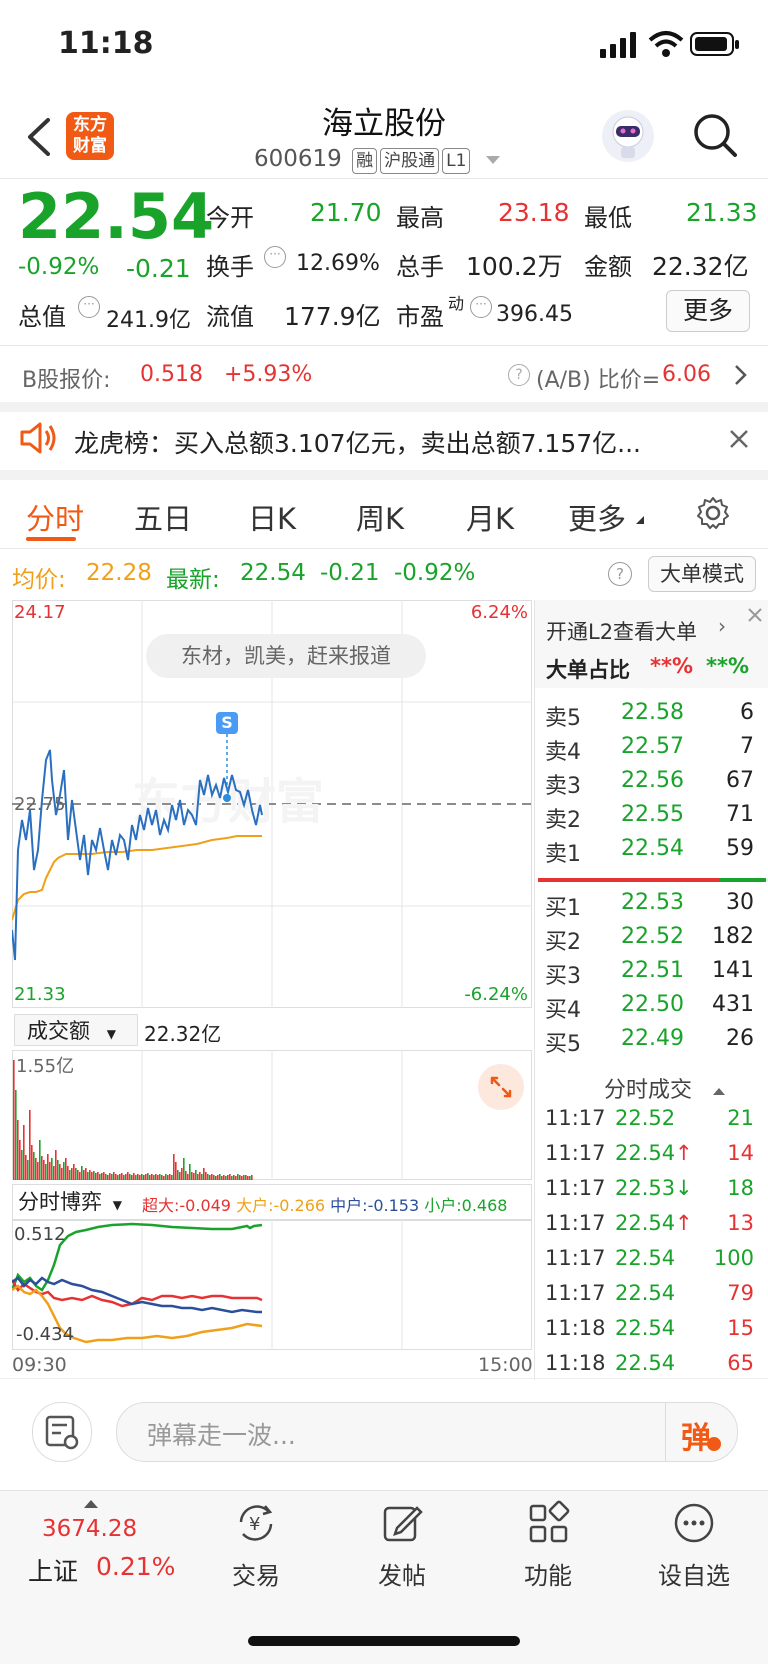 The width and height of the screenshot is (768, 1664). Describe the element at coordinates (652, 1263) in the screenshot. I see `tick-row: 11:17 22.54 100` at that location.